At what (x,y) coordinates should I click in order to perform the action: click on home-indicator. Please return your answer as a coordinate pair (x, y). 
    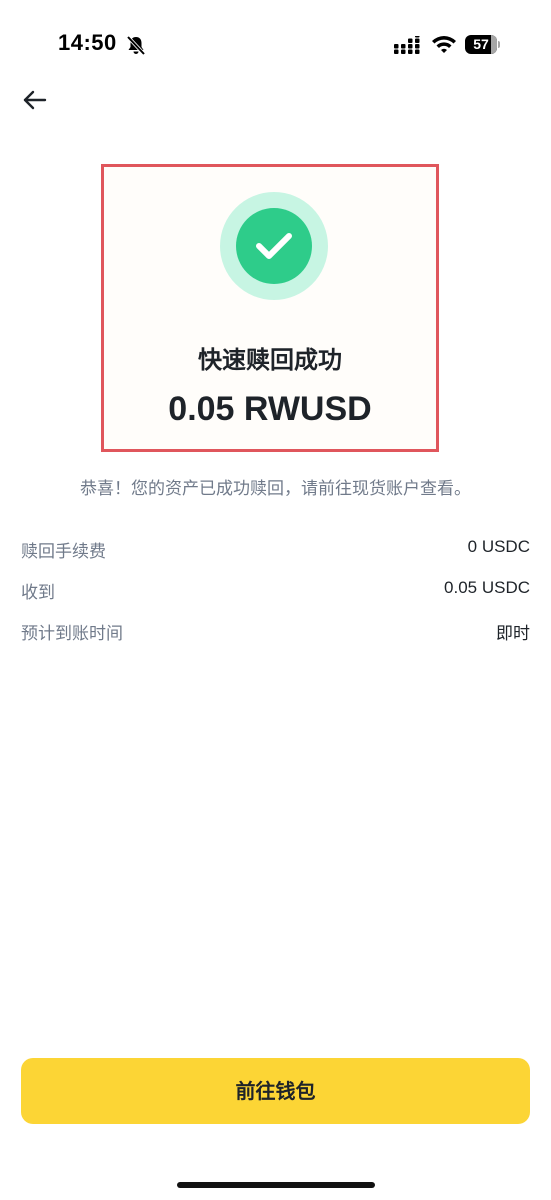
    Looking at the image, I should click on (276, 1185).